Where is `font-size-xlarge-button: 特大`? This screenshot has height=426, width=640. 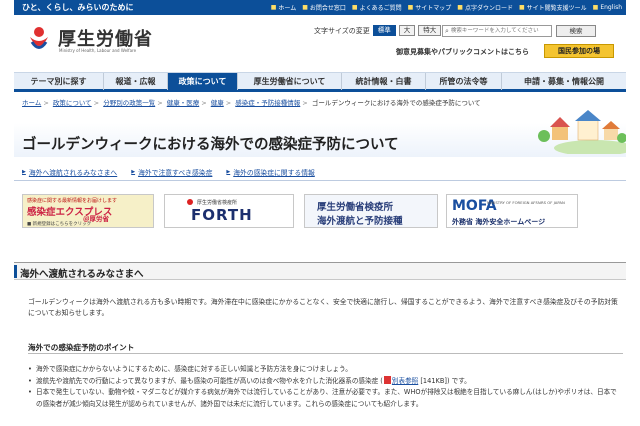
font-size-xlarge-button: 特大 is located at coordinates (430, 30).